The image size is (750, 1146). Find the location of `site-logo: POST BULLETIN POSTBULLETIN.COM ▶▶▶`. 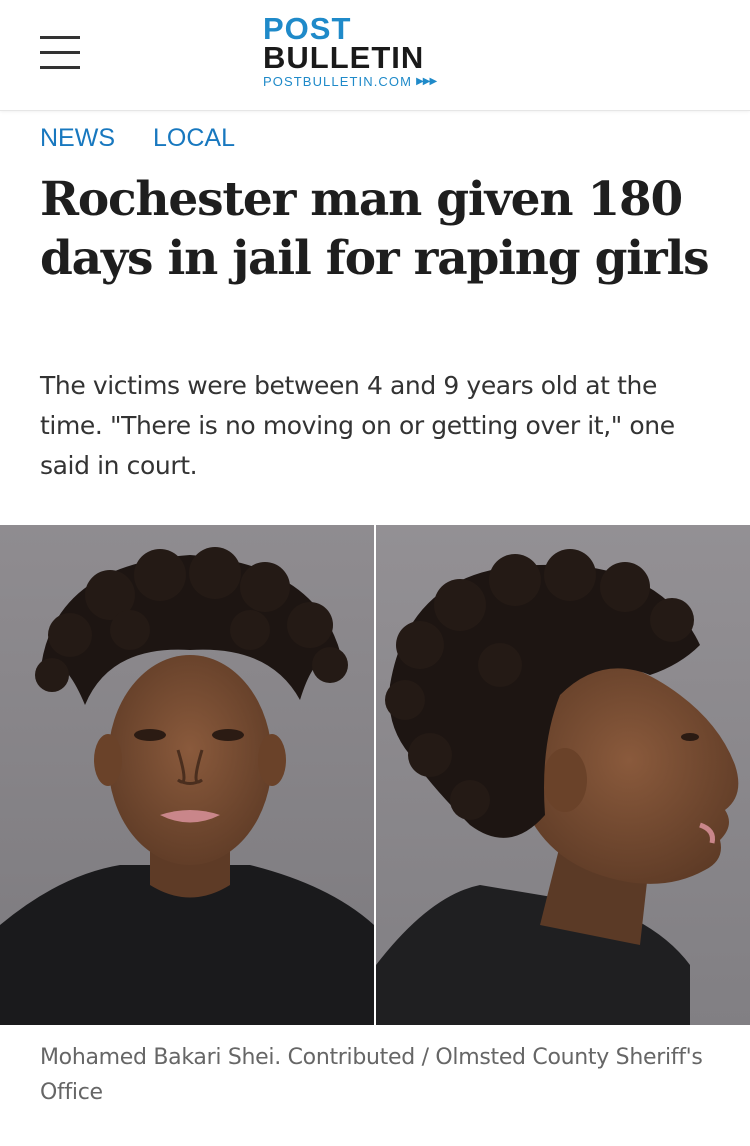

site-logo: POST BULLETIN POSTBULLETIN.COM ▶▶▶ is located at coordinates (383, 50).